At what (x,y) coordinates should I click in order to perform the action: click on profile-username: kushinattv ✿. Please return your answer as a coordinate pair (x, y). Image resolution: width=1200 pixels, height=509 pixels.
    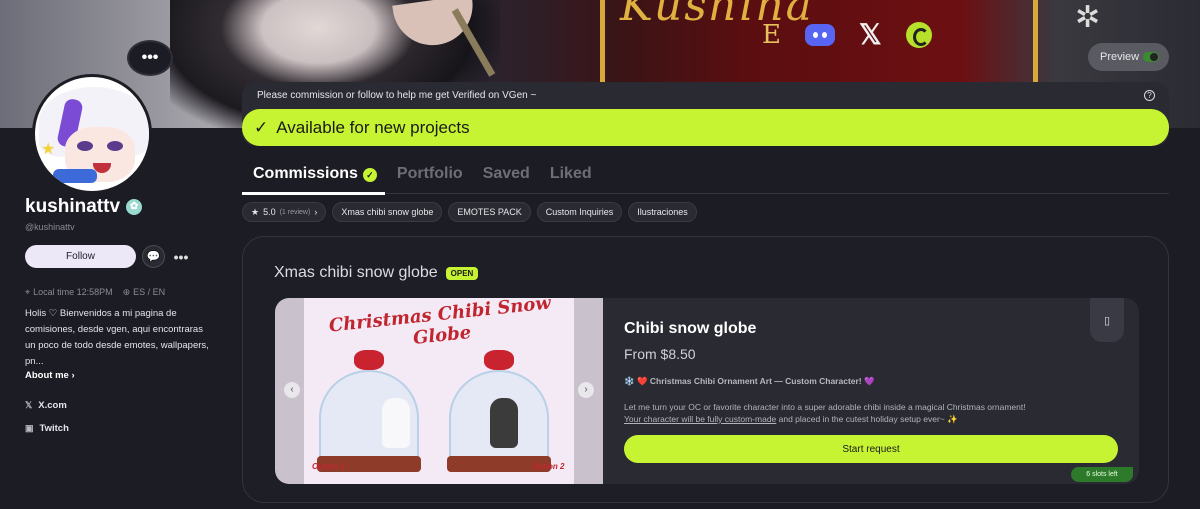
    Looking at the image, I should click on (84, 207).